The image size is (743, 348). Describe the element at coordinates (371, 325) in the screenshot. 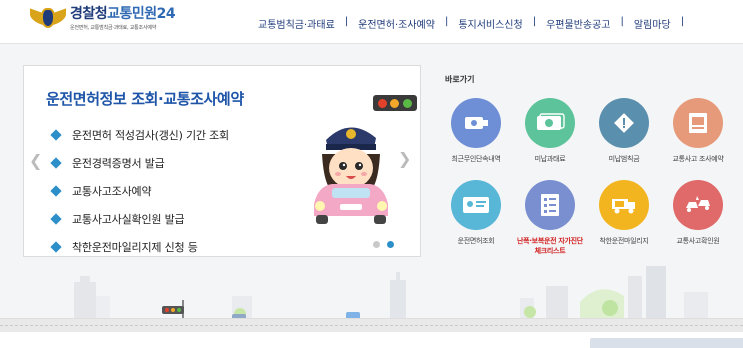

I see `road-center-line` at that location.